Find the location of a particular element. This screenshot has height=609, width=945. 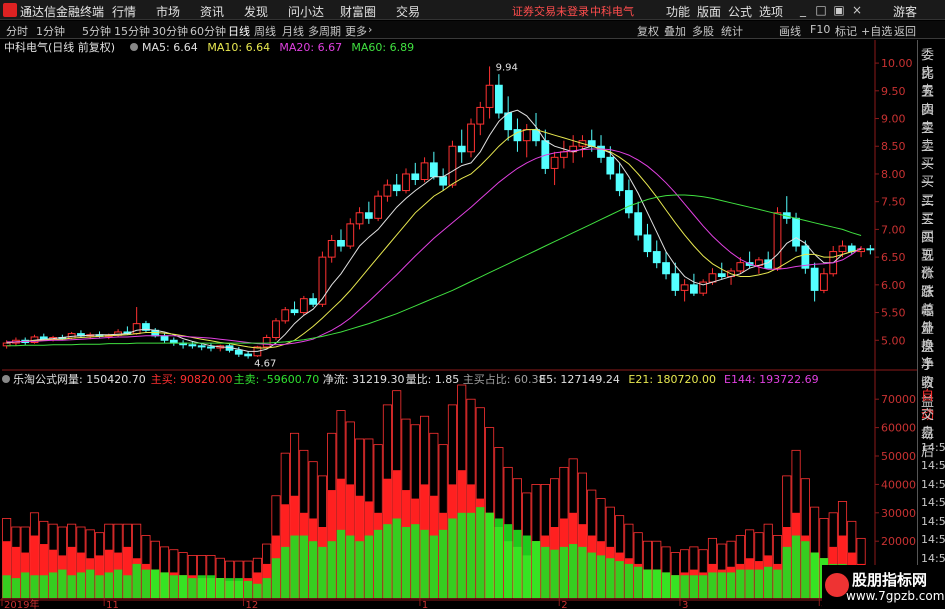

menu-banmian: 版面 is located at coordinates (709, 11).